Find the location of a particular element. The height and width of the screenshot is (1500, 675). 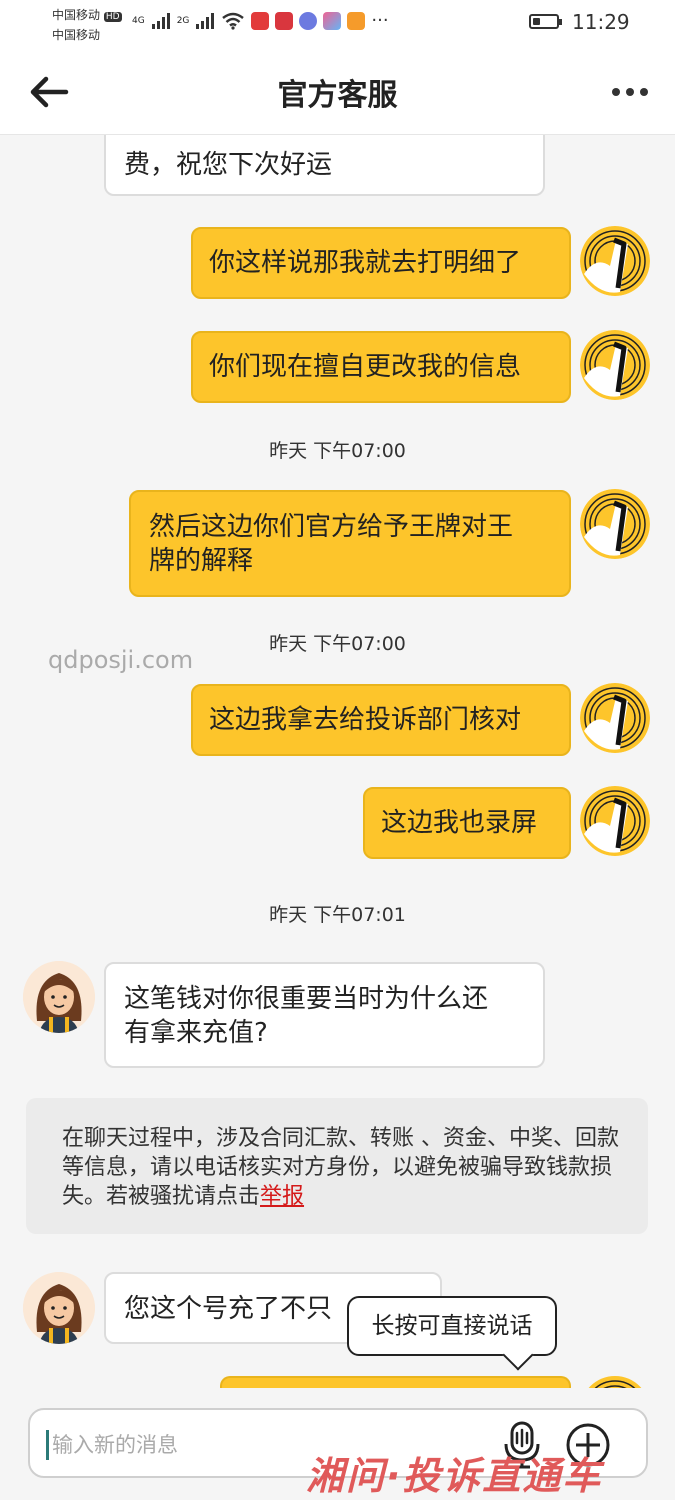

video-icon is located at coordinates (356, 20).